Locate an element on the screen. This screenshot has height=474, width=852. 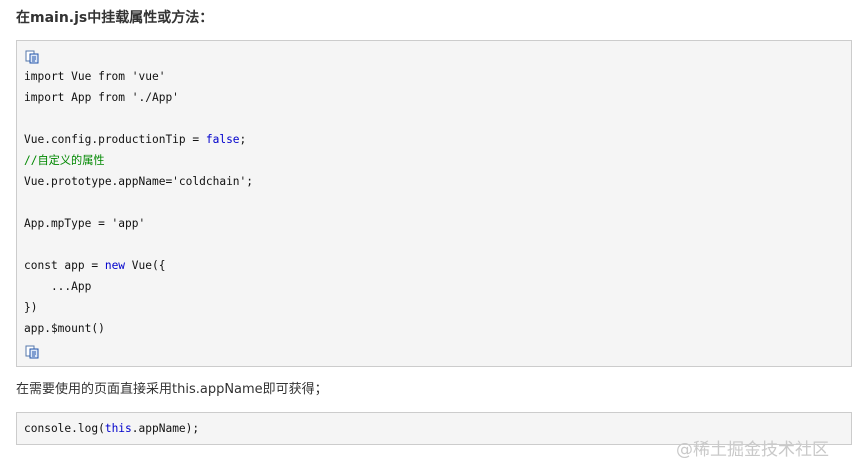
code-line: Vue.prototype.appName='coldchain'; is located at coordinates (138, 181).